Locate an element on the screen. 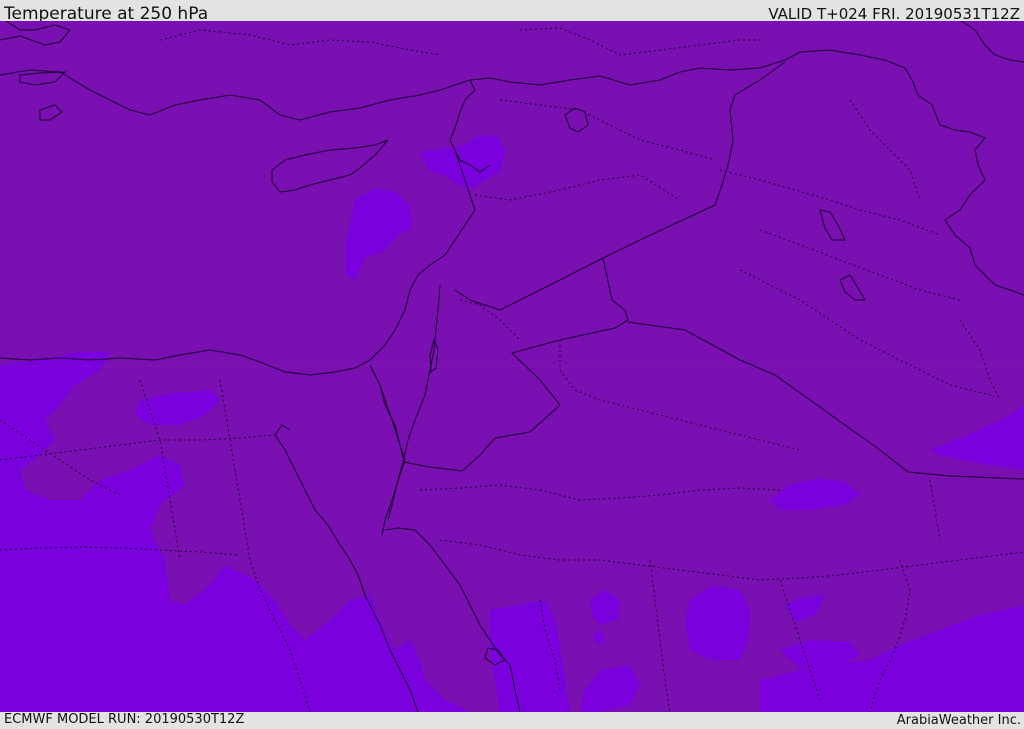 Image resolution: width=1024 pixels, height=729 pixels. colder-zone-saudi-east is located at coordinates (717, 623).